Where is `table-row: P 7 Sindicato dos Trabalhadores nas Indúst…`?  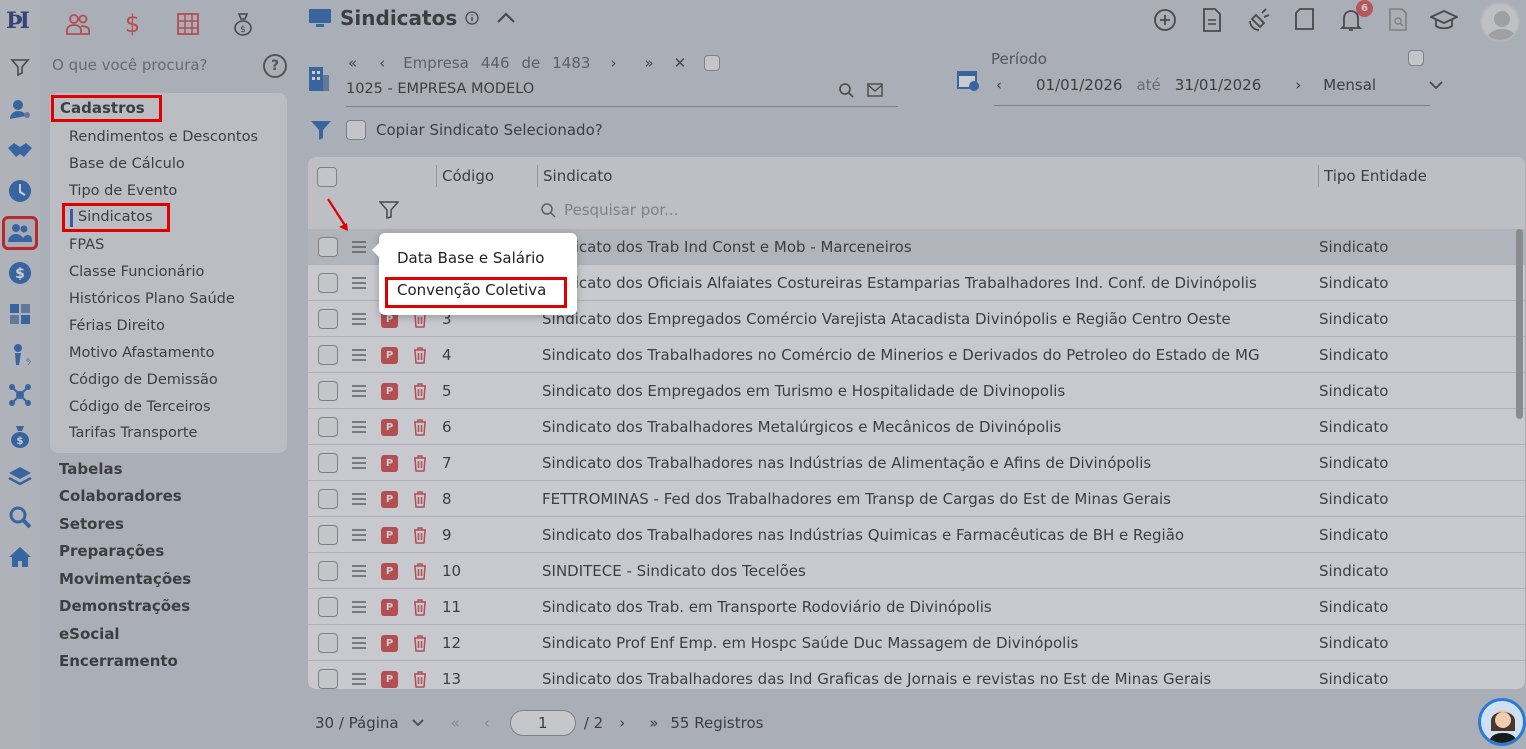
table-row: P 7 Sindicato dos Trabalhadores nas Indúst… is located at coordinates (916, 463).